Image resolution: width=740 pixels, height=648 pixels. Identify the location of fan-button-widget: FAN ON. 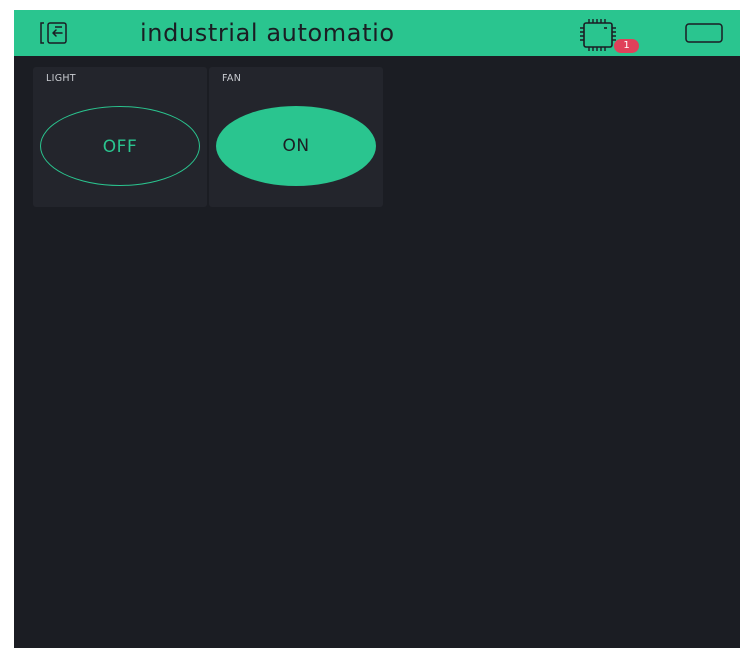
(296, 137).